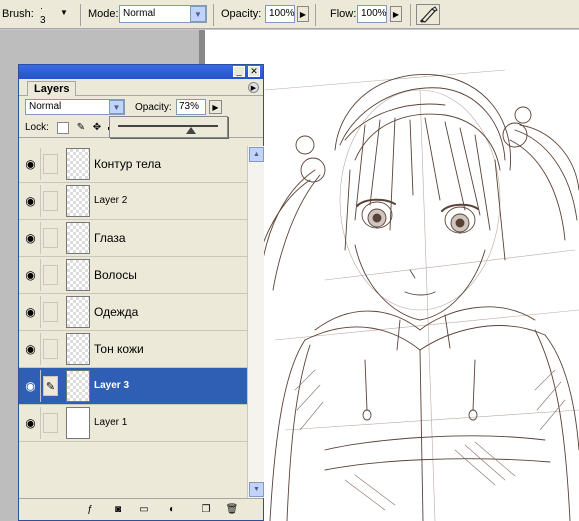 The height and width of the screenshot is (521, 579). Describe the element at coordinates (191, 107) in the screenshot. I see `layer-opacity-input: 73%` at that location.